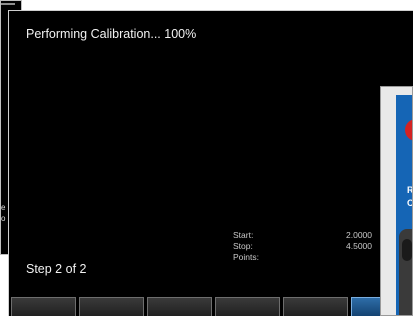 The width and height of the screenshot is (413, 316). Describe the element at coordinates (359, 235) in the screenshot. I see `start-value: 2.0000` at that location.